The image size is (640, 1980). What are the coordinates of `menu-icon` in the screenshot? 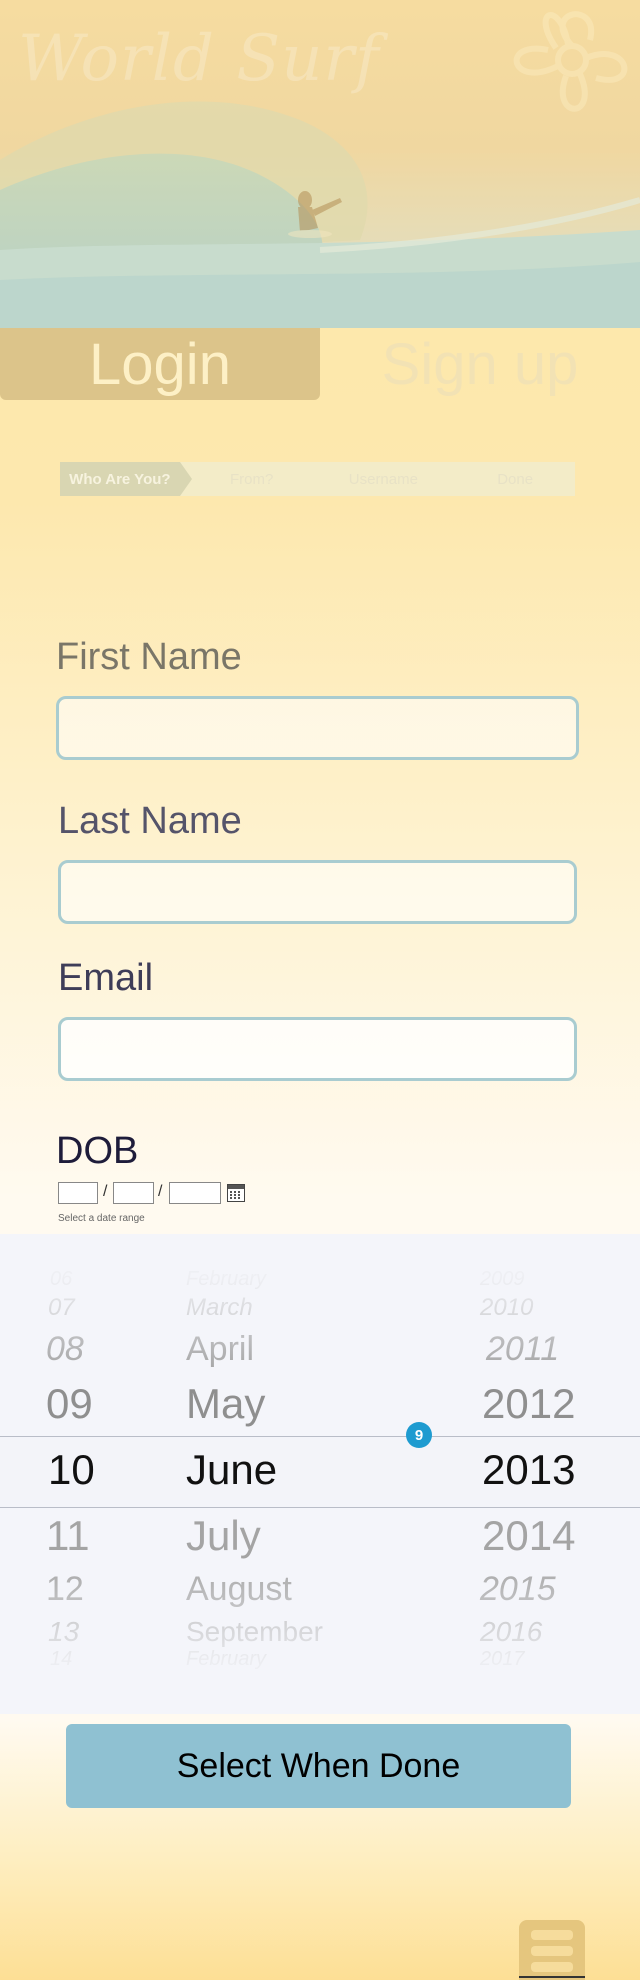 It's located at (552, 1950).